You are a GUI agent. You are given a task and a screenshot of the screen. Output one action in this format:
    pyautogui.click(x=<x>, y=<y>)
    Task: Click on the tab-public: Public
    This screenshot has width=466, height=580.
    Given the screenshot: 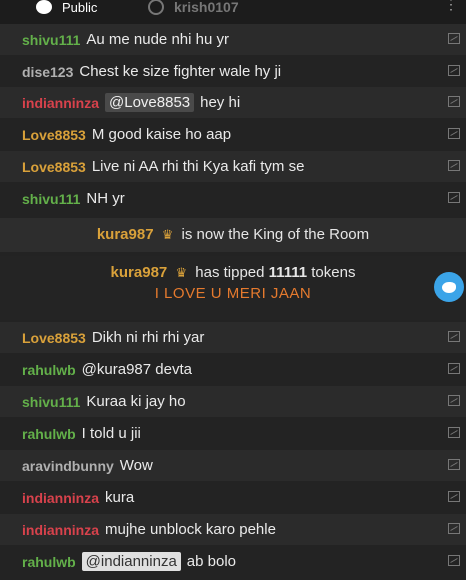 What is the action you would take?
    pyautogui.click(x=66, y=11)
    